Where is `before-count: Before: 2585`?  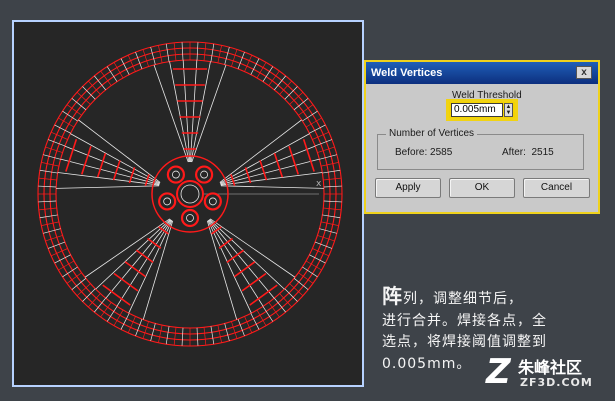
before-count: Before: 2585 is located at coordinates (424, 152).